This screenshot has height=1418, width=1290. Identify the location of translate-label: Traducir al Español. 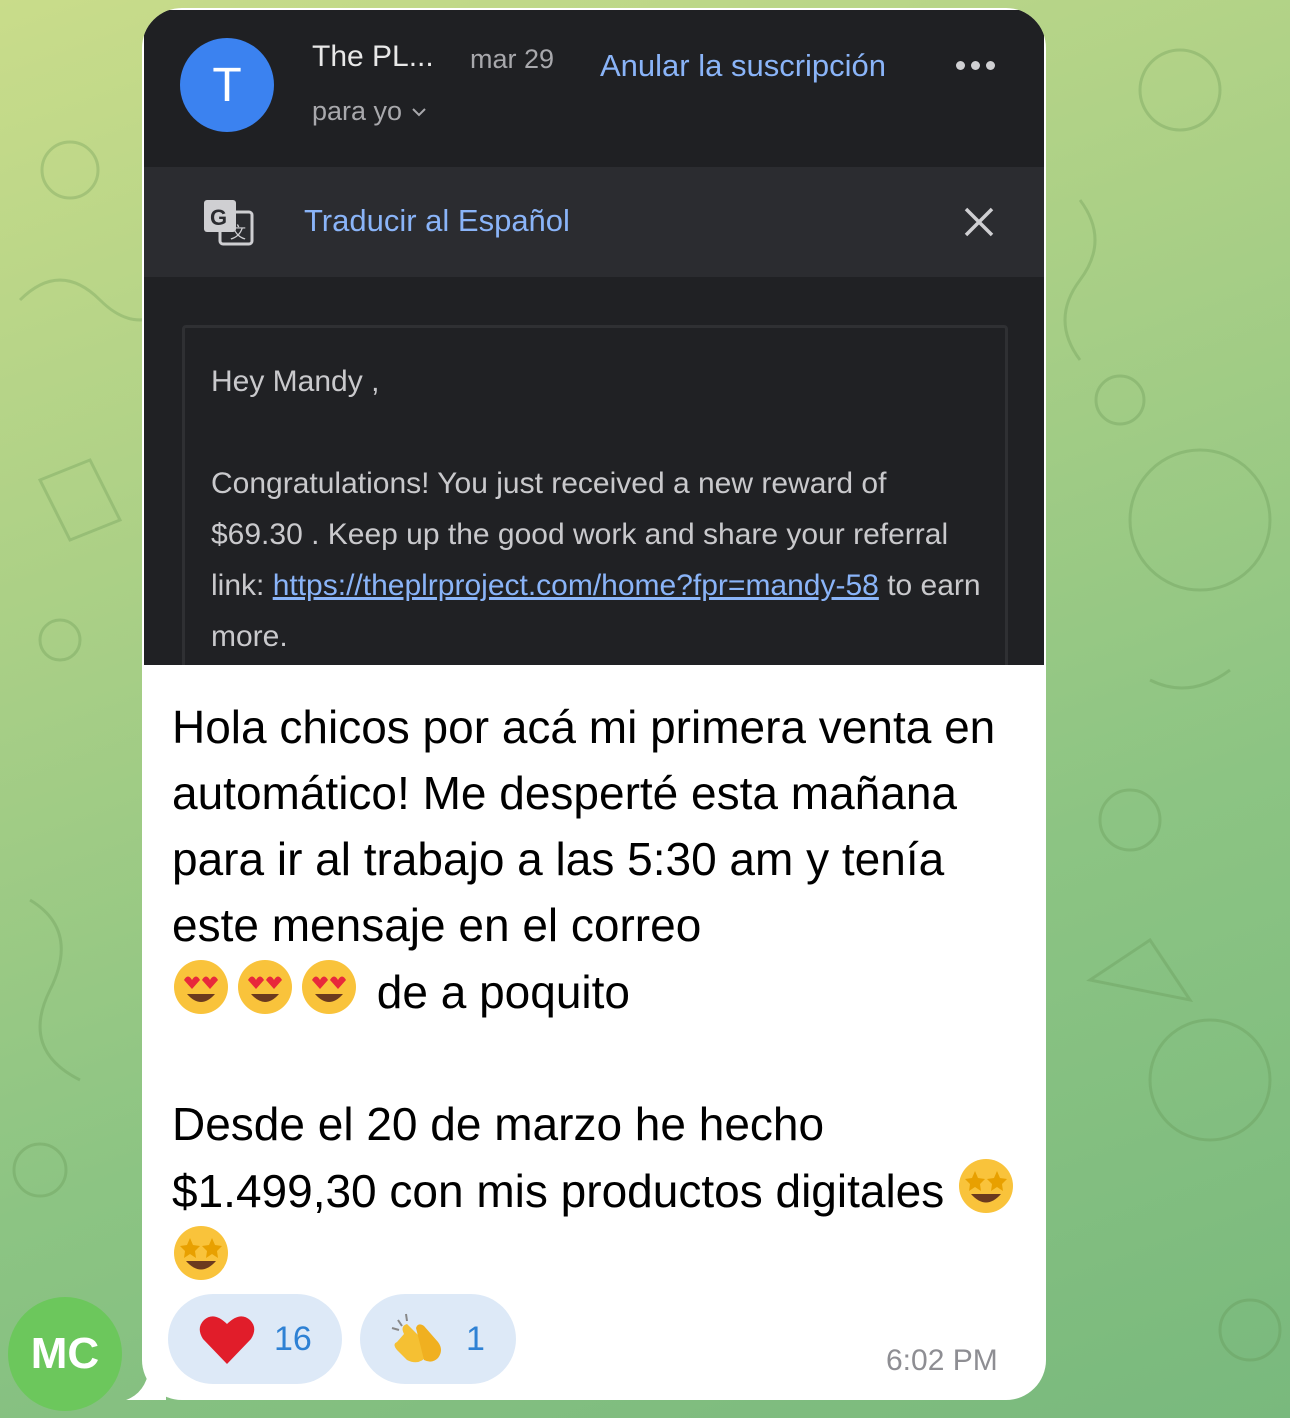
(437, 220).